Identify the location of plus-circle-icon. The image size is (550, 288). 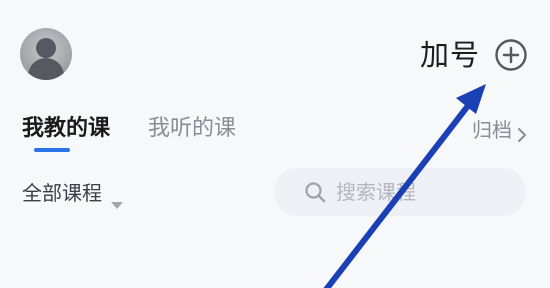
(511, 55).